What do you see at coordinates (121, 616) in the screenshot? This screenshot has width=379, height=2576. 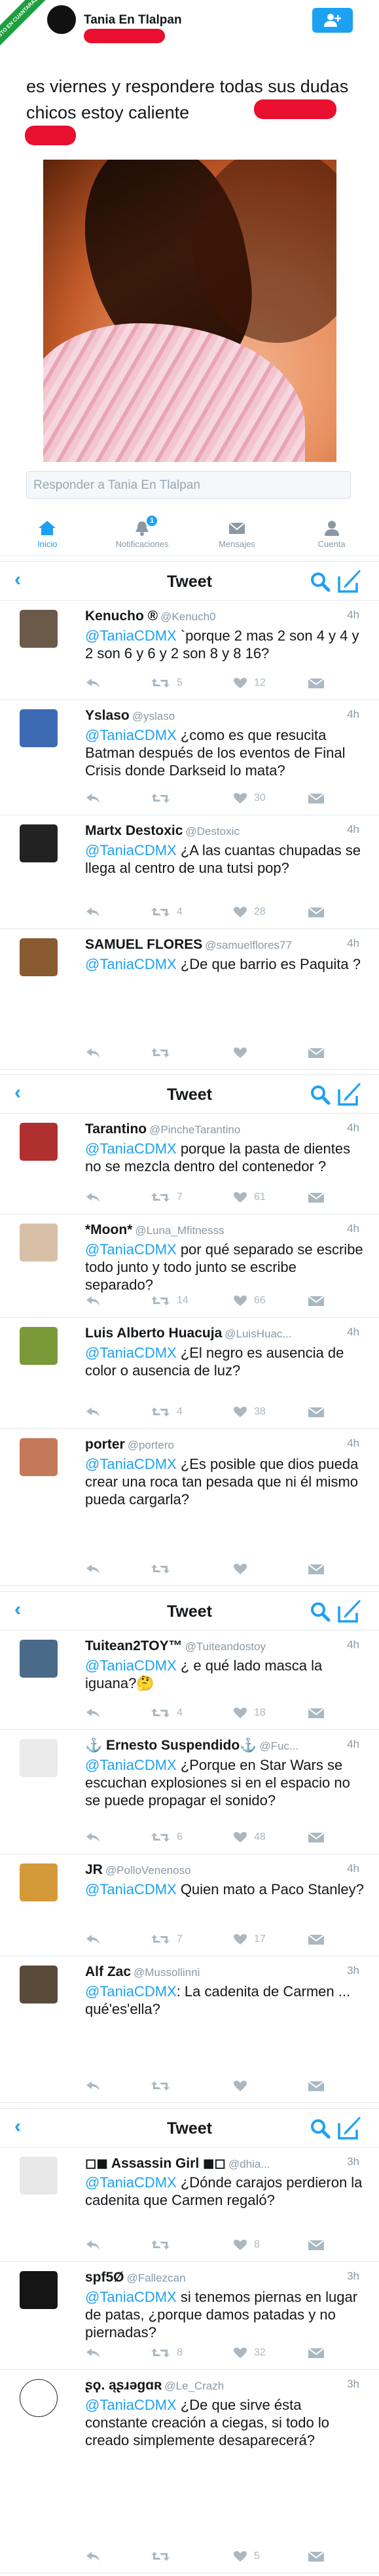 I see `user-name: Kenucho ®` at bounding box center [121, 616].